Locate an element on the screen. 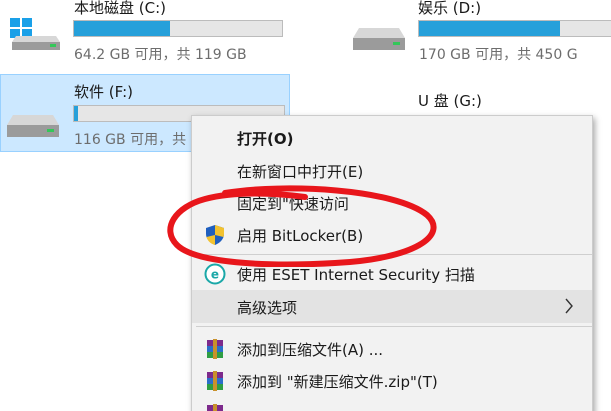  menu-item-label: 固定到"快速访问 is located at coordinates (293, 204).